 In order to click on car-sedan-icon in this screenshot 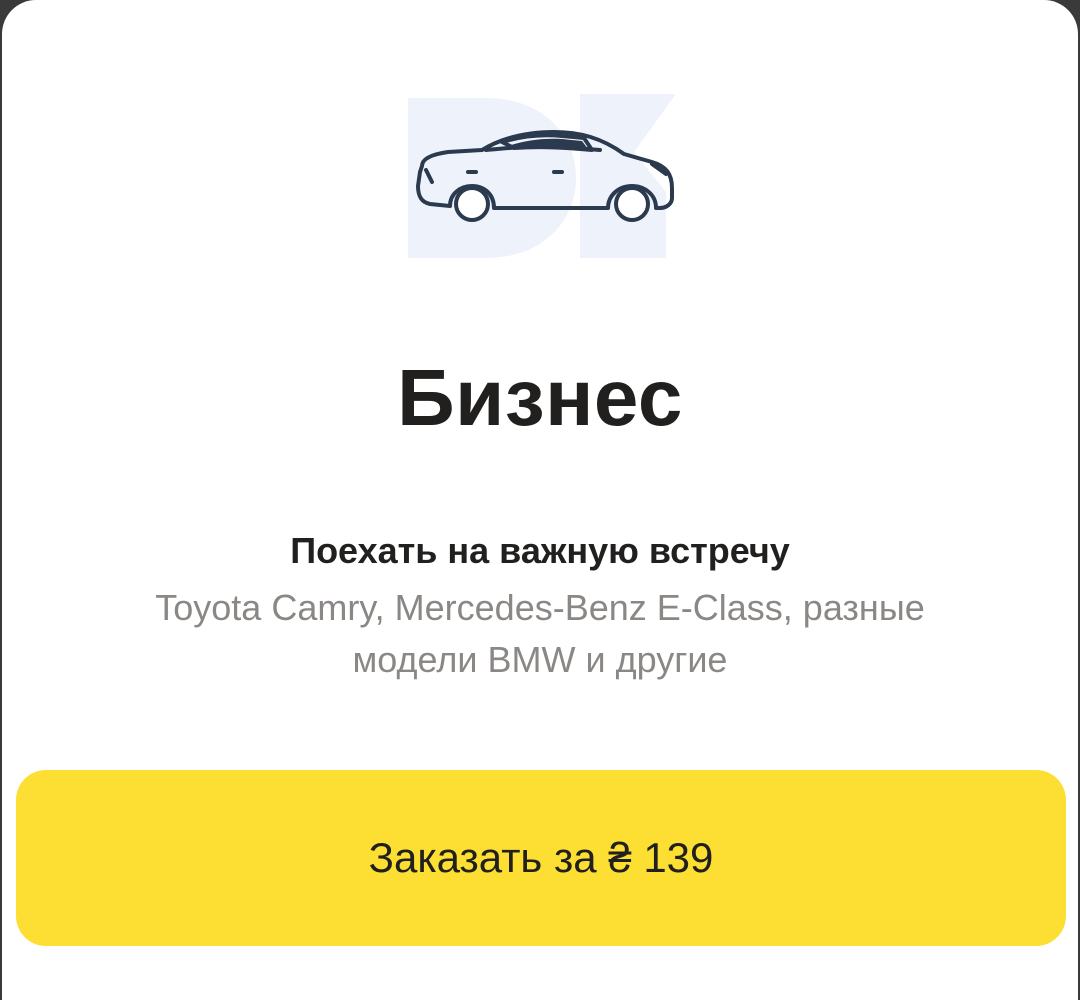, I will do `click(542, 176)`.